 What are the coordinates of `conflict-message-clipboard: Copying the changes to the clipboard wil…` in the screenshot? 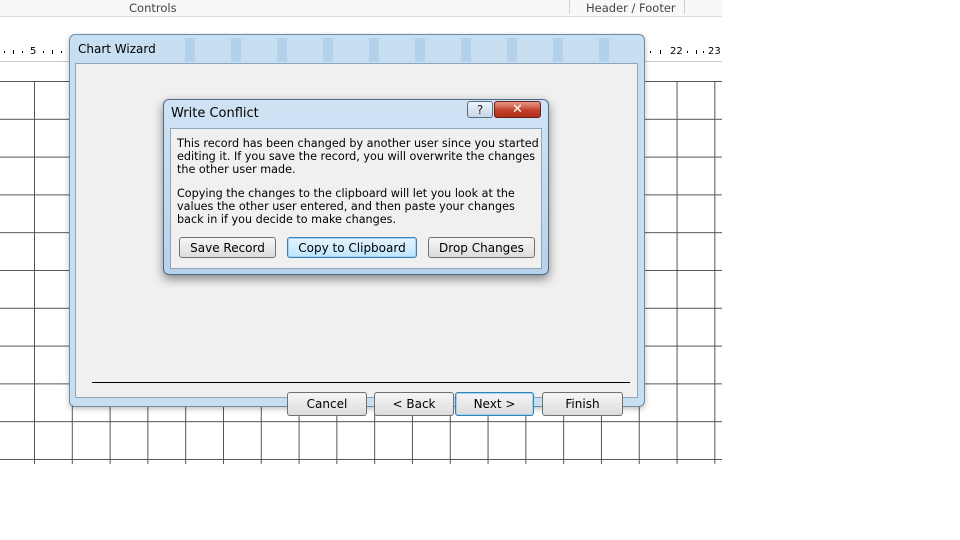 It's located at (346, 206).